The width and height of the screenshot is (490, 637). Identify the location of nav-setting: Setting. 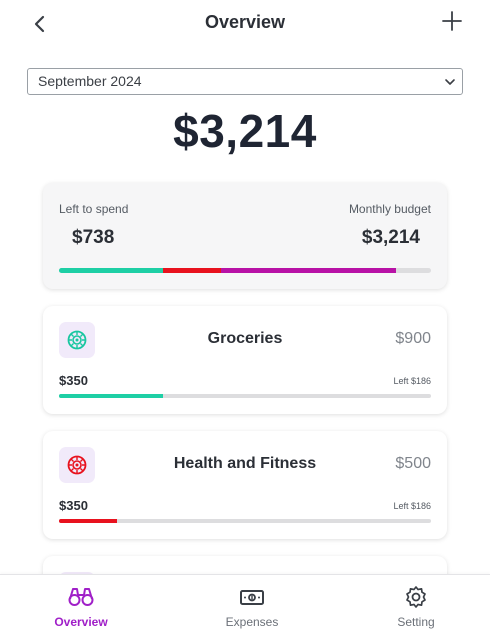
(416, 606).